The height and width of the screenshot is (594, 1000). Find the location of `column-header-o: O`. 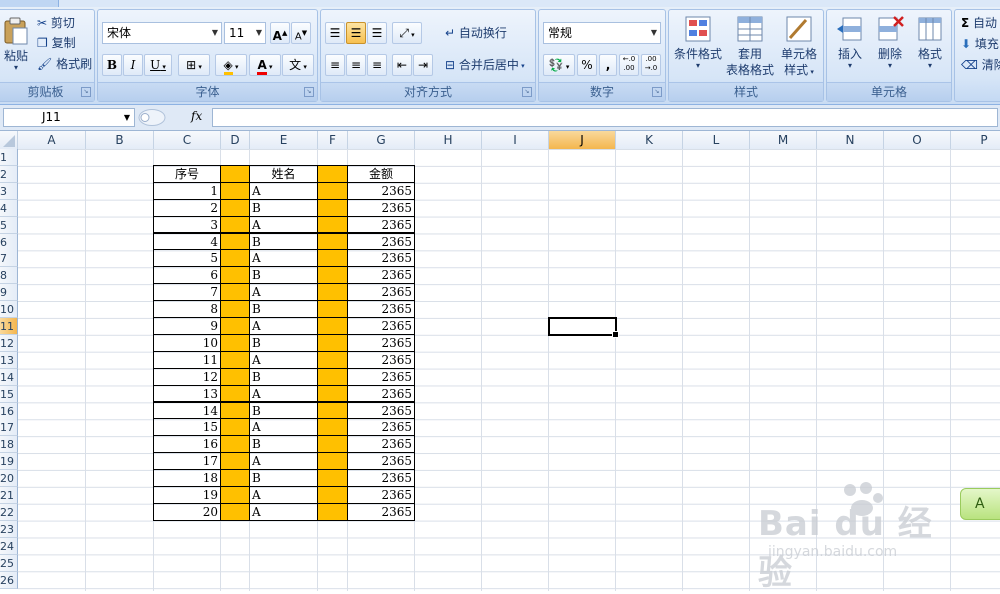

column-header-o: O is located at coordinates (917, 140).